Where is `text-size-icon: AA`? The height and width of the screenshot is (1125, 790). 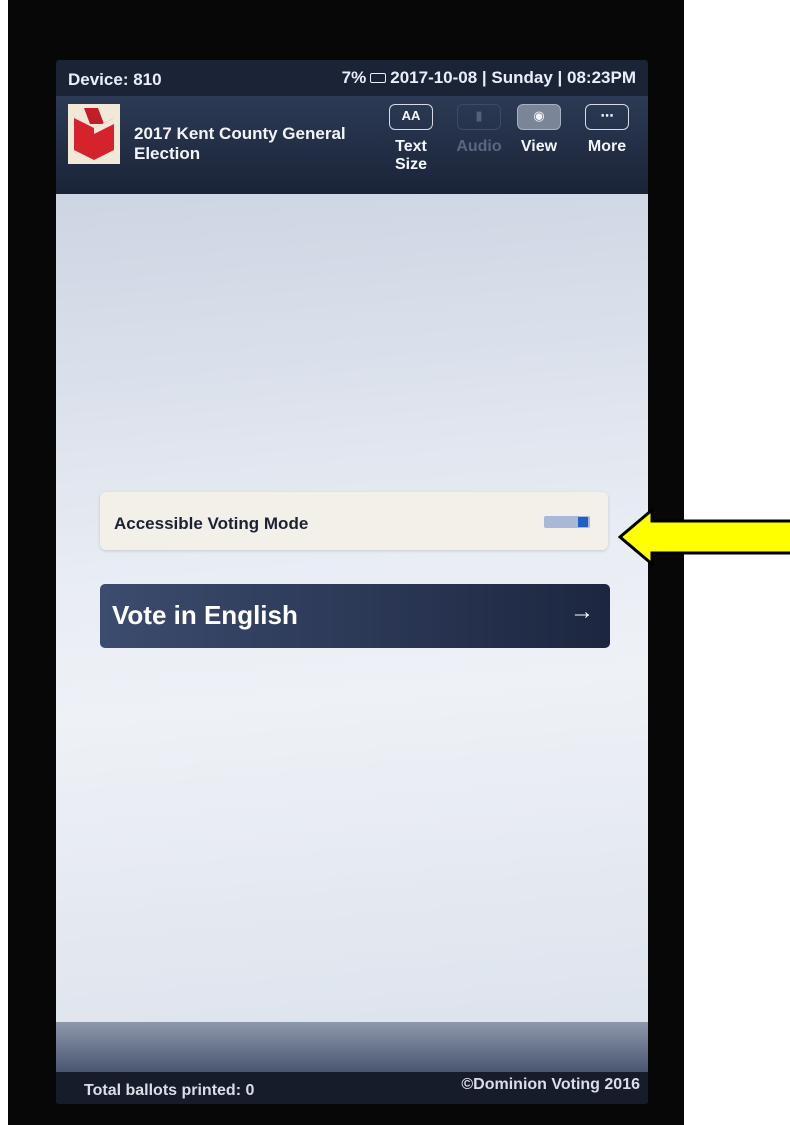
text-size-icon: AA is located at coordinates (411, 117).